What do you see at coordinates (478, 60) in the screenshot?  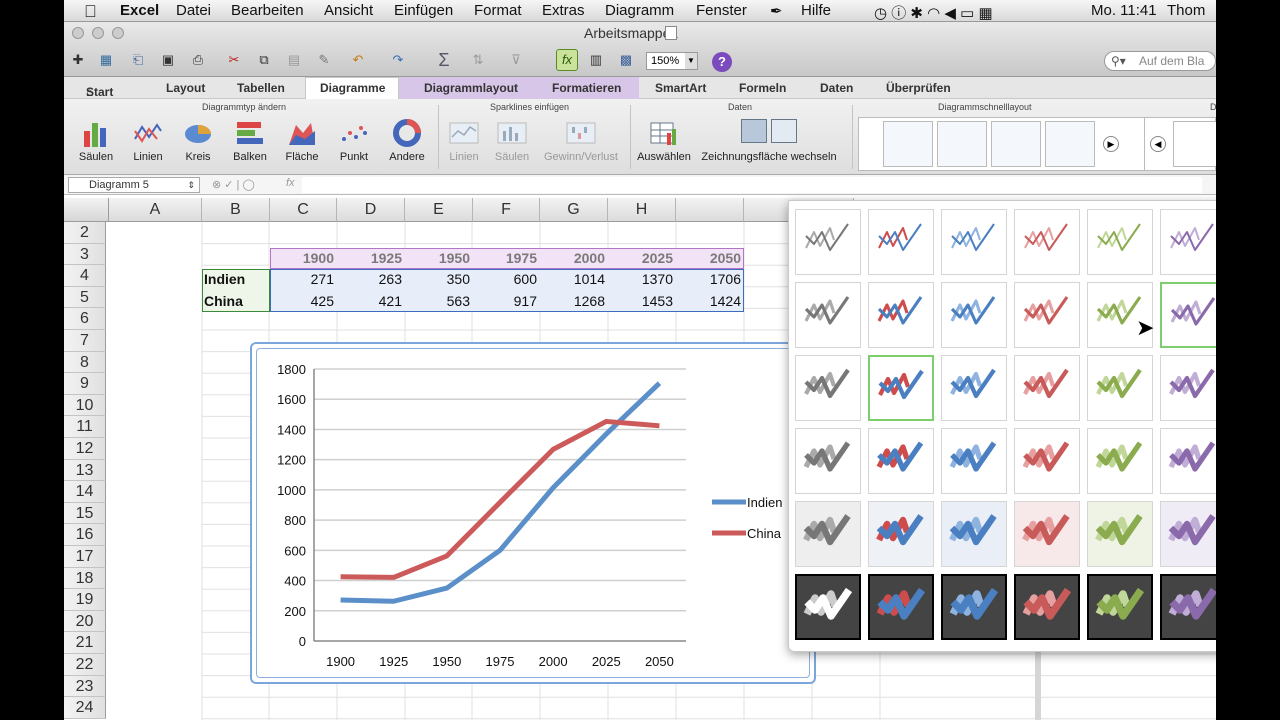 I see `sort-icon: ⇅` at bounding box center [478, 60].